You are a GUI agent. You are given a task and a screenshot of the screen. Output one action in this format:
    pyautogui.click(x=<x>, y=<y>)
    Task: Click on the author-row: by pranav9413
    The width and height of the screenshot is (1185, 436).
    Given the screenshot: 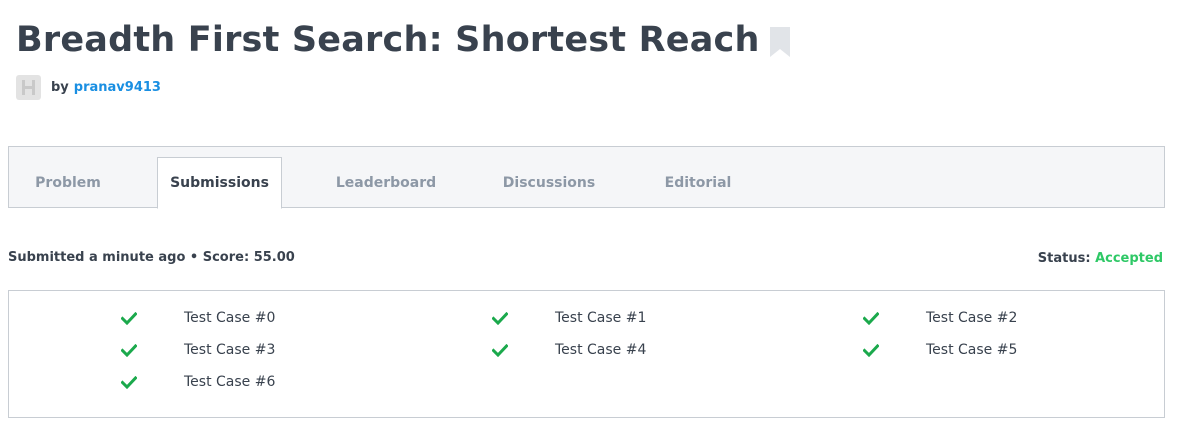 What is the action you would take?
    pyautogui.click(x=88, y=87)
    